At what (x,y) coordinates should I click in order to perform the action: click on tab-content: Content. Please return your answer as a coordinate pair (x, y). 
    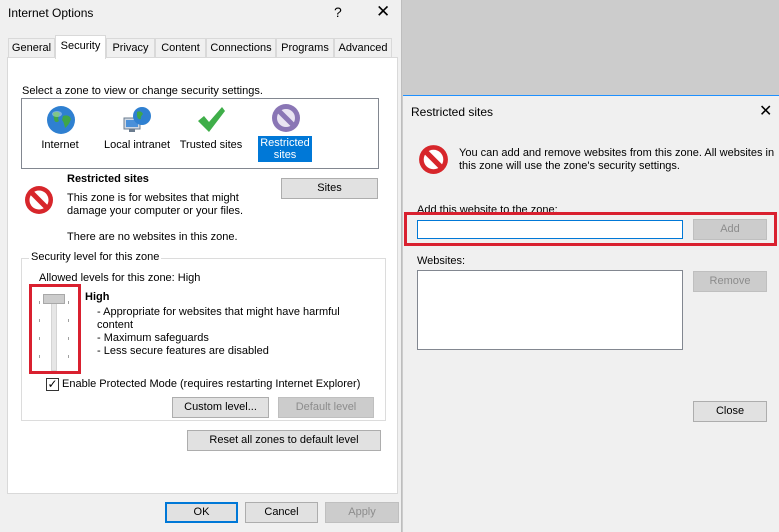
    Looking at the image, I should click on (180, 48).